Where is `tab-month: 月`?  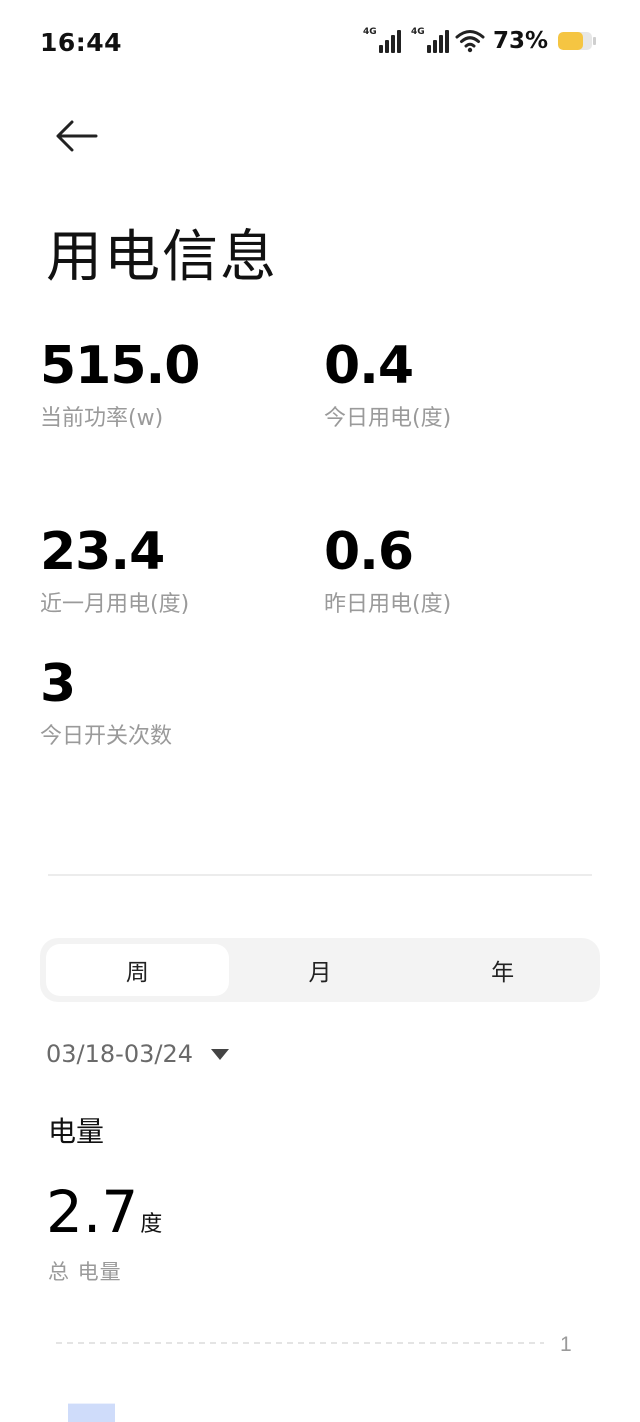 tab-month: 月 is located at coordinates (320, 970).